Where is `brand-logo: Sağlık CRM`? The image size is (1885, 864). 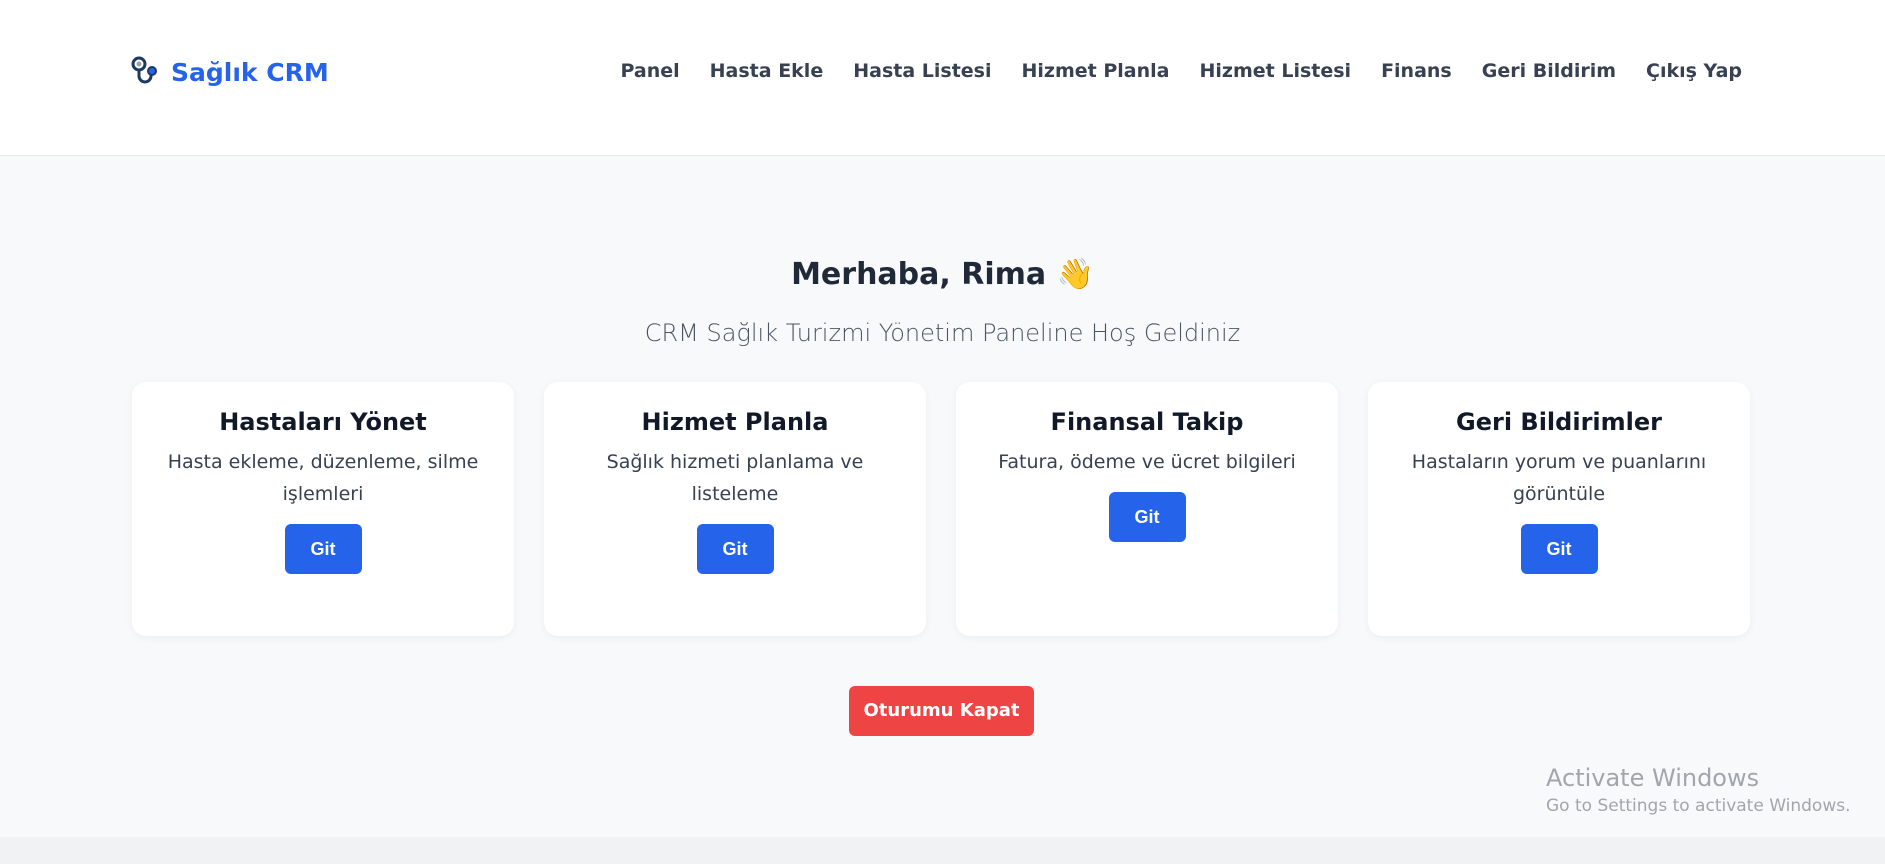
brand-logo: Sağlık CRM is located at coordinates (230, 72).